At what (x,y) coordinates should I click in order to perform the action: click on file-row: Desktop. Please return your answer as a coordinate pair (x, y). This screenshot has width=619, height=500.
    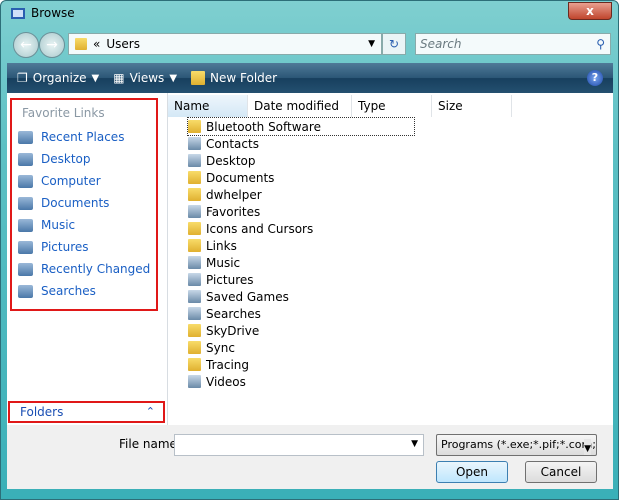
    Looking at the image, I should click on (301, 160).